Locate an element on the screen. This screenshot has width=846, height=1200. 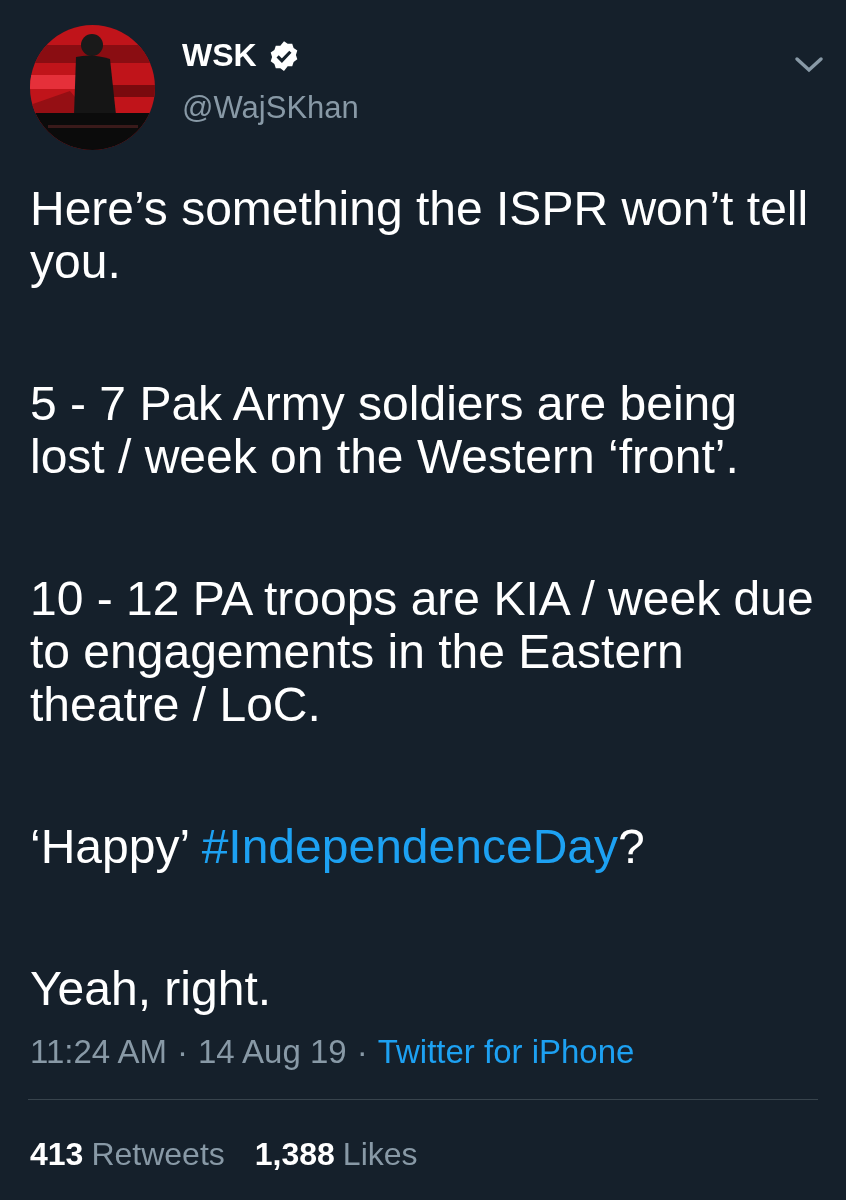
hashtag-link: #IndependenceDay is located at coordinates (409, 846).